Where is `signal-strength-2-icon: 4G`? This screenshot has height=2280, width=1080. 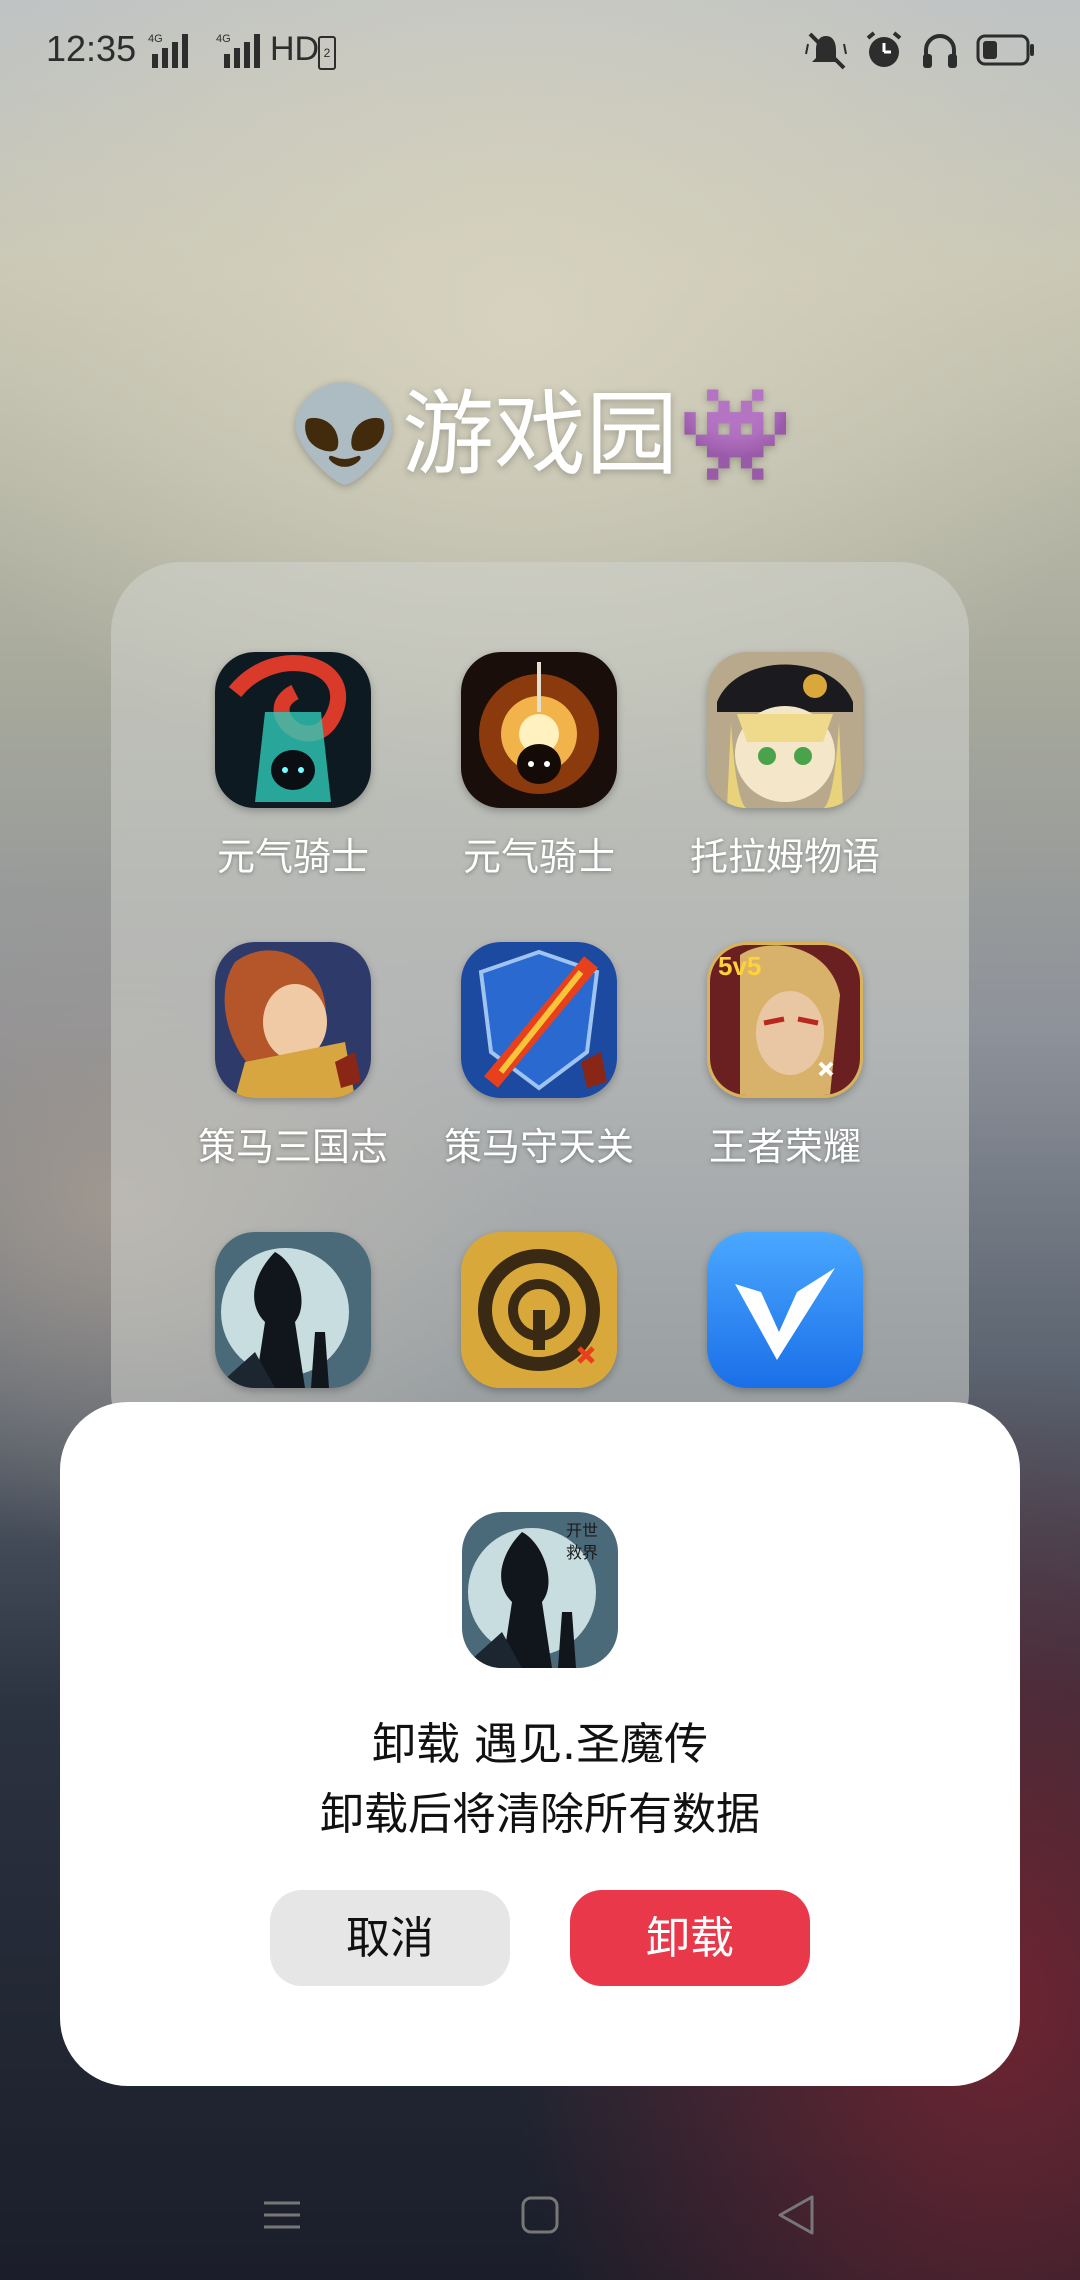 signal-strength-2-icon: 4G is located at coordinates (238, 50).